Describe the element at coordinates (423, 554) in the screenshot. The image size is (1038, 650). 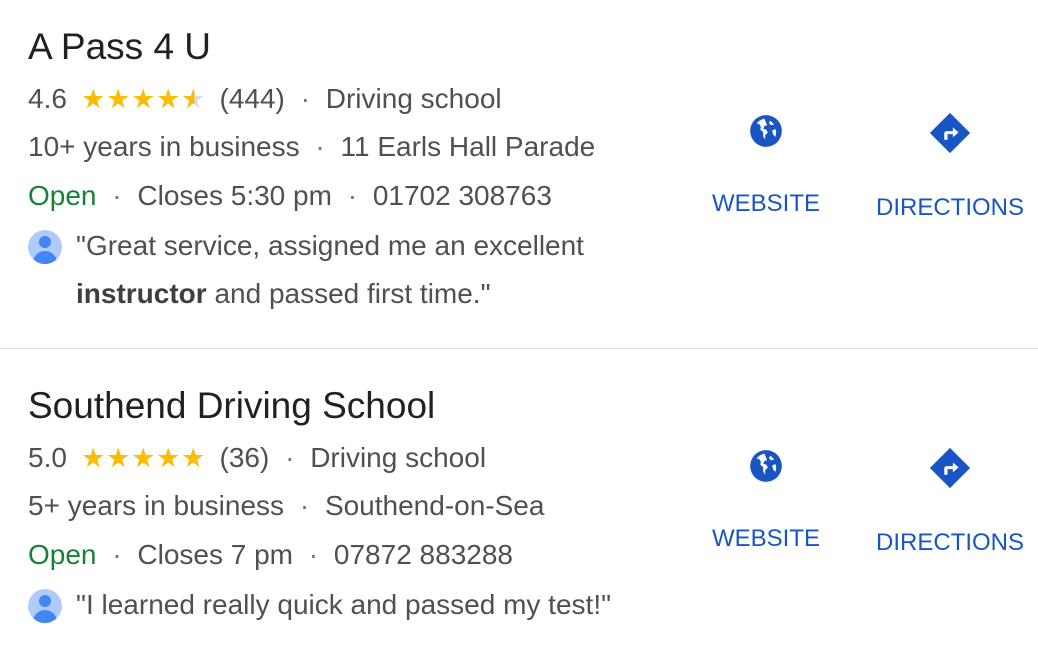
I see `phone-number: 07872 883288` at that location.